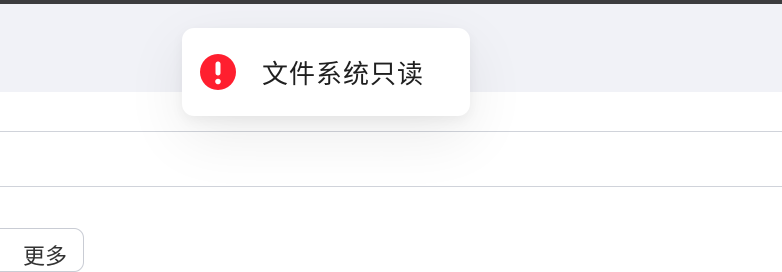  I want to click on error-toast: 文件系统只读, so click(326, 72).